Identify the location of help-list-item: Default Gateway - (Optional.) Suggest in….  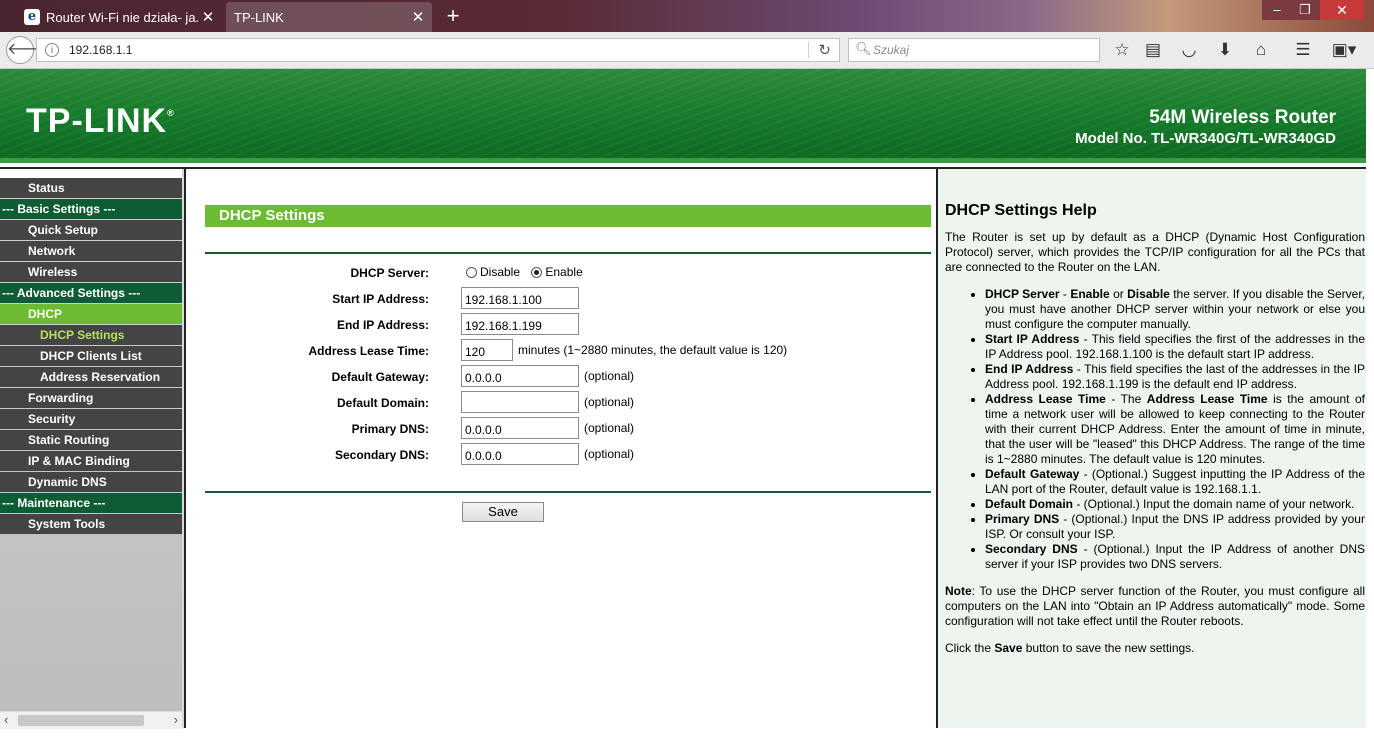
(1175, 482).